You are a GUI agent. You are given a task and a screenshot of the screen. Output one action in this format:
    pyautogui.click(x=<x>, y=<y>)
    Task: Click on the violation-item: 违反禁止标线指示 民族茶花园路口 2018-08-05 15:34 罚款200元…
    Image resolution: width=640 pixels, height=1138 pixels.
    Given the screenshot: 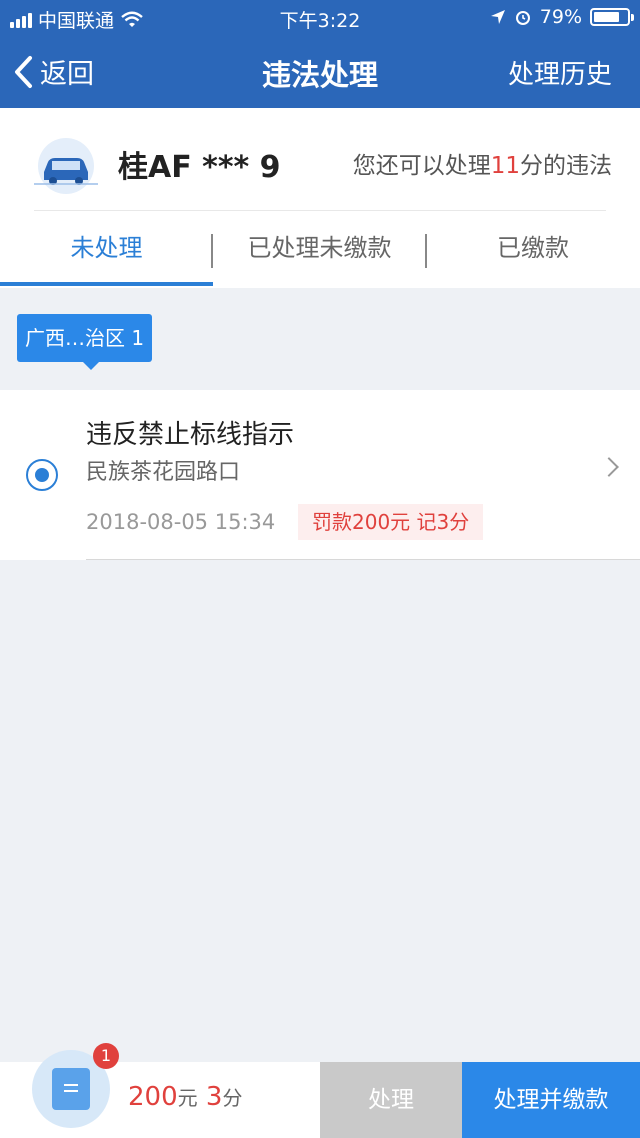 What is the action you would take?
    pyautogui.click(x=320, y=475)
    